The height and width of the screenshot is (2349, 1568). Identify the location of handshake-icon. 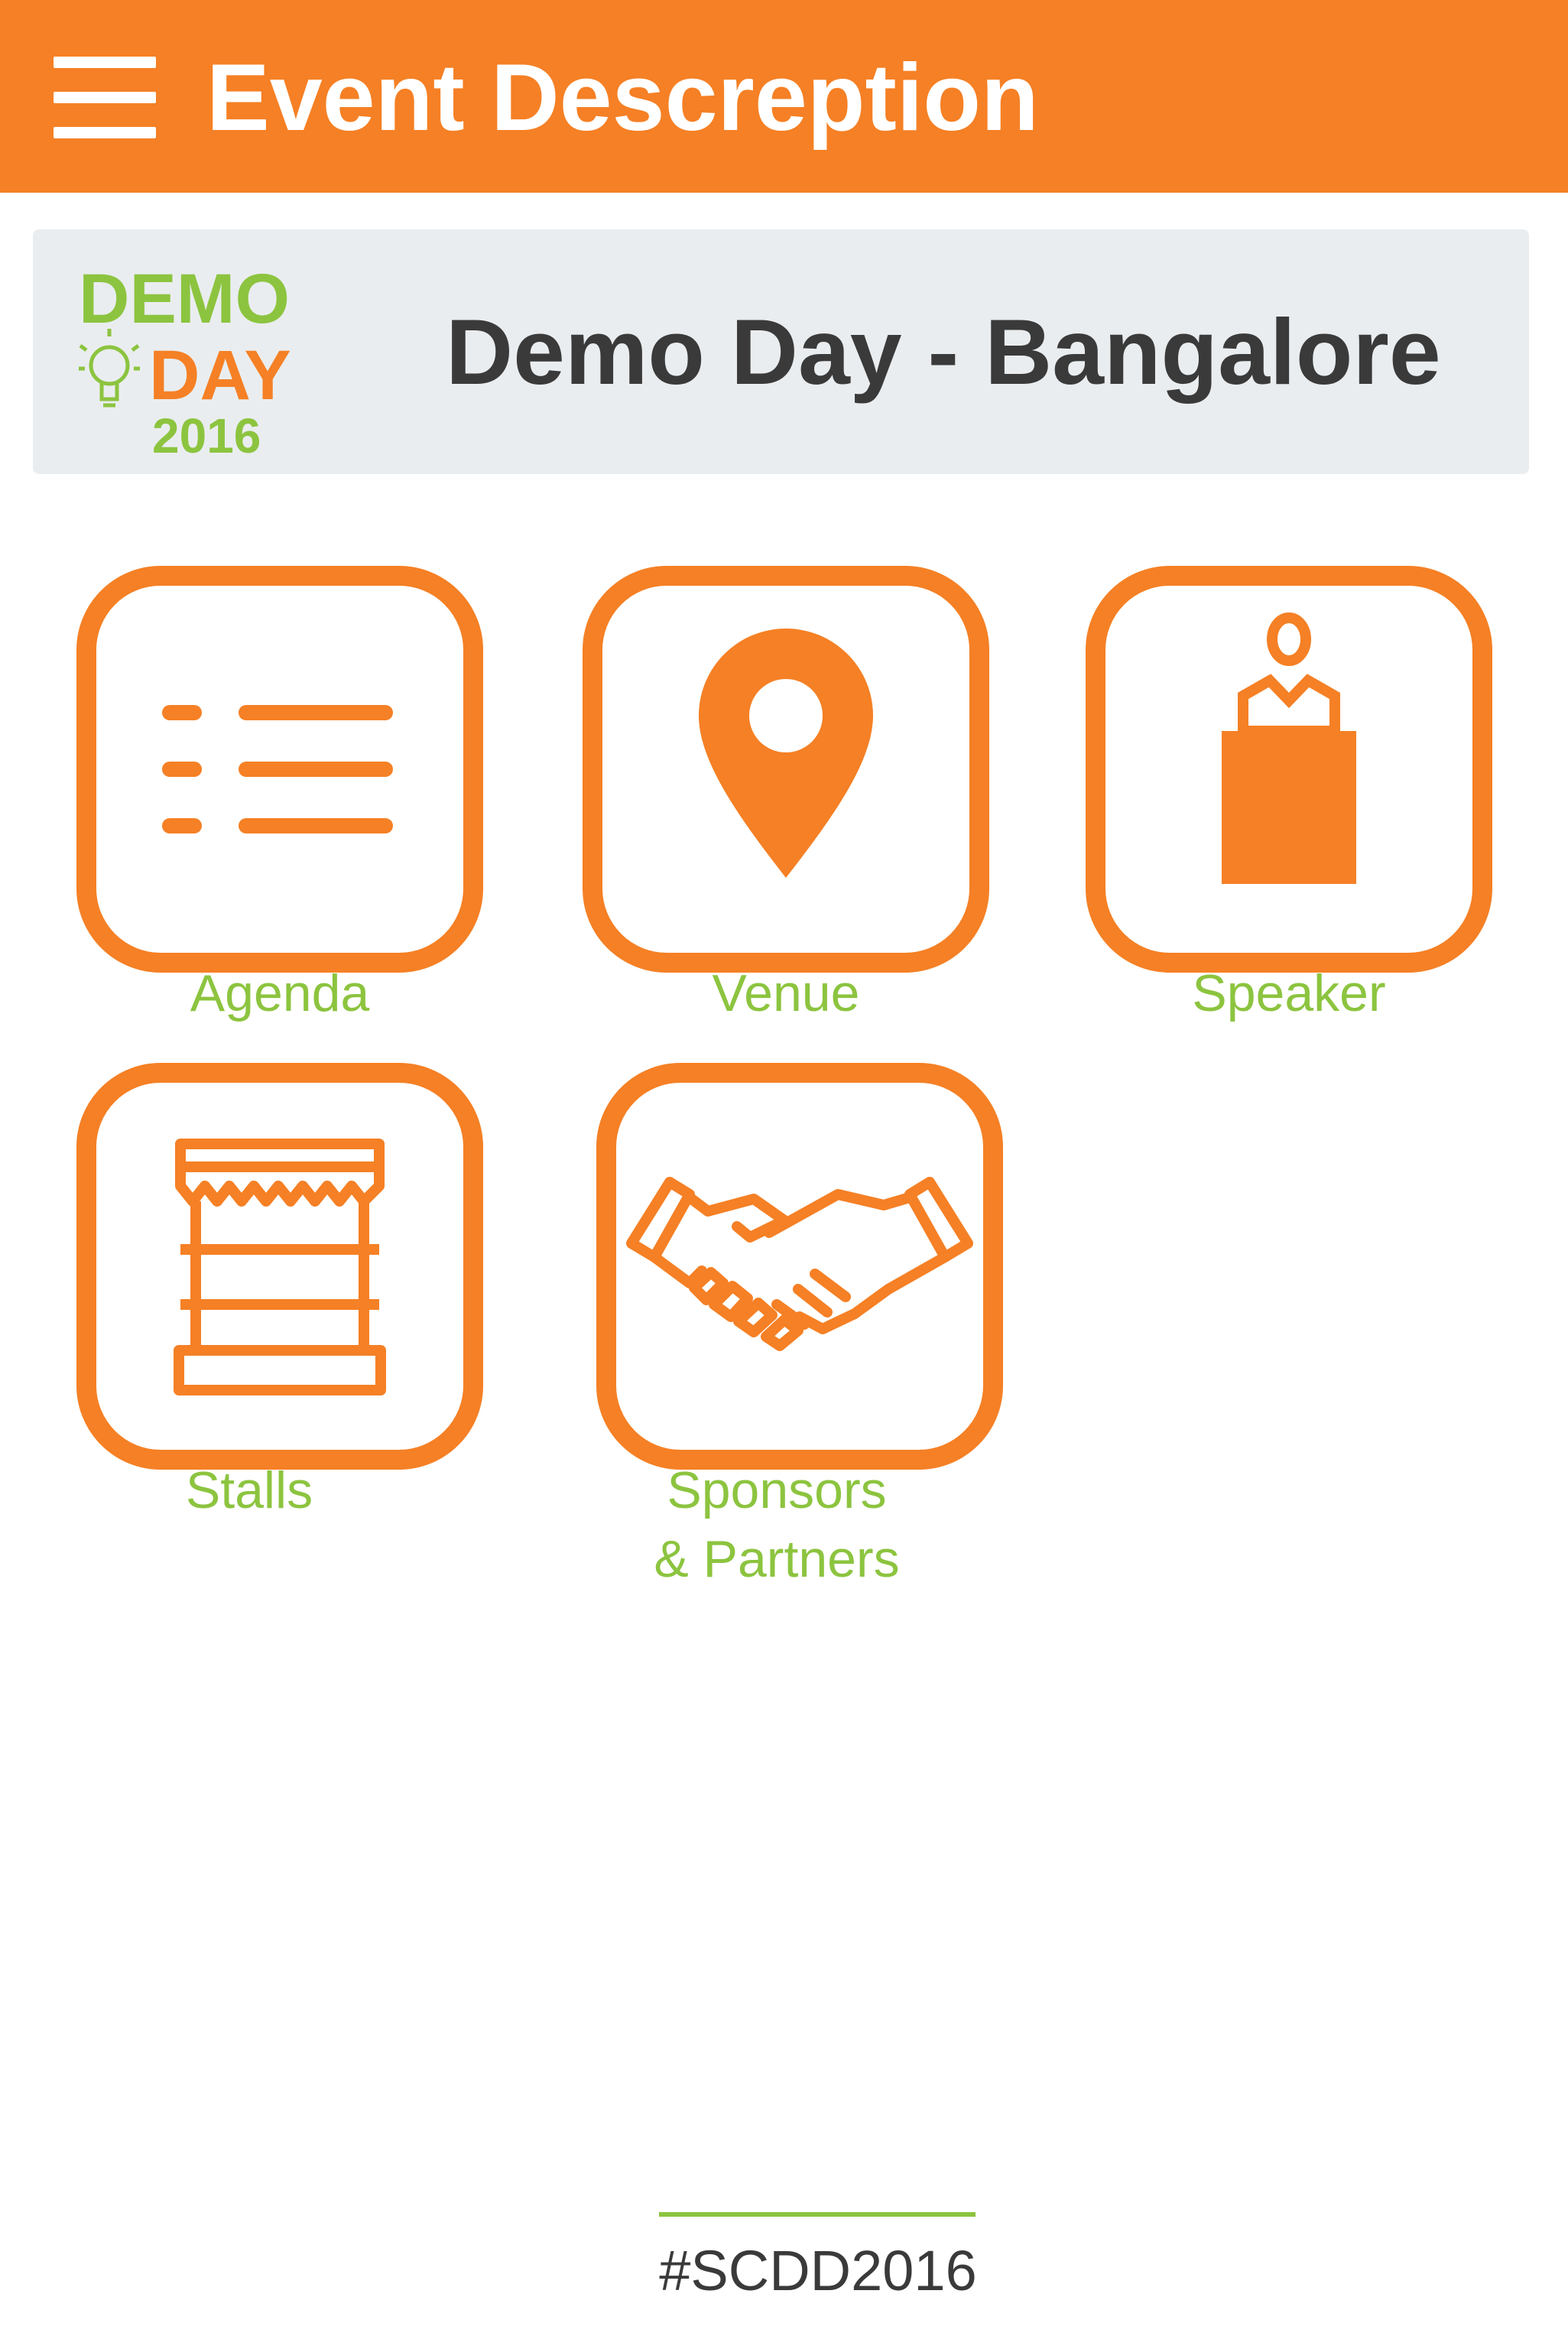
(799, 1264).